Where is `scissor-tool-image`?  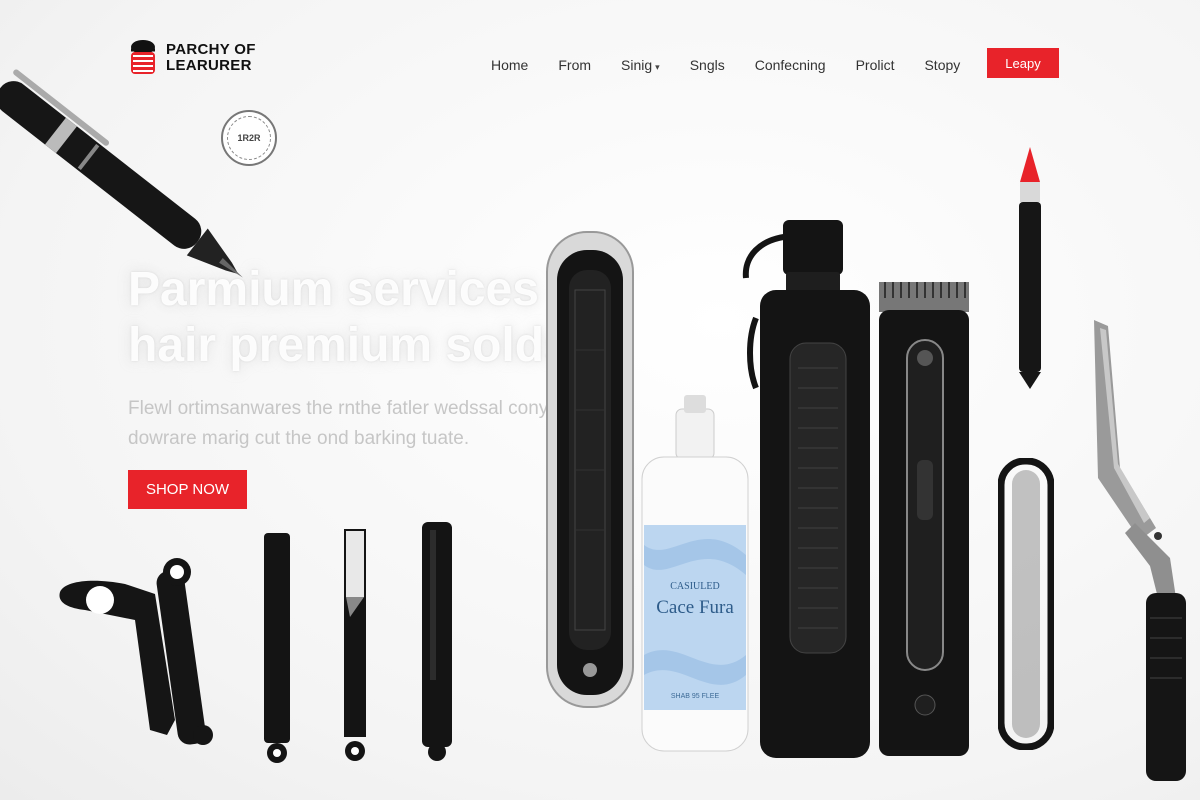
scissor-tool-image is located at coordinates (136, 651).